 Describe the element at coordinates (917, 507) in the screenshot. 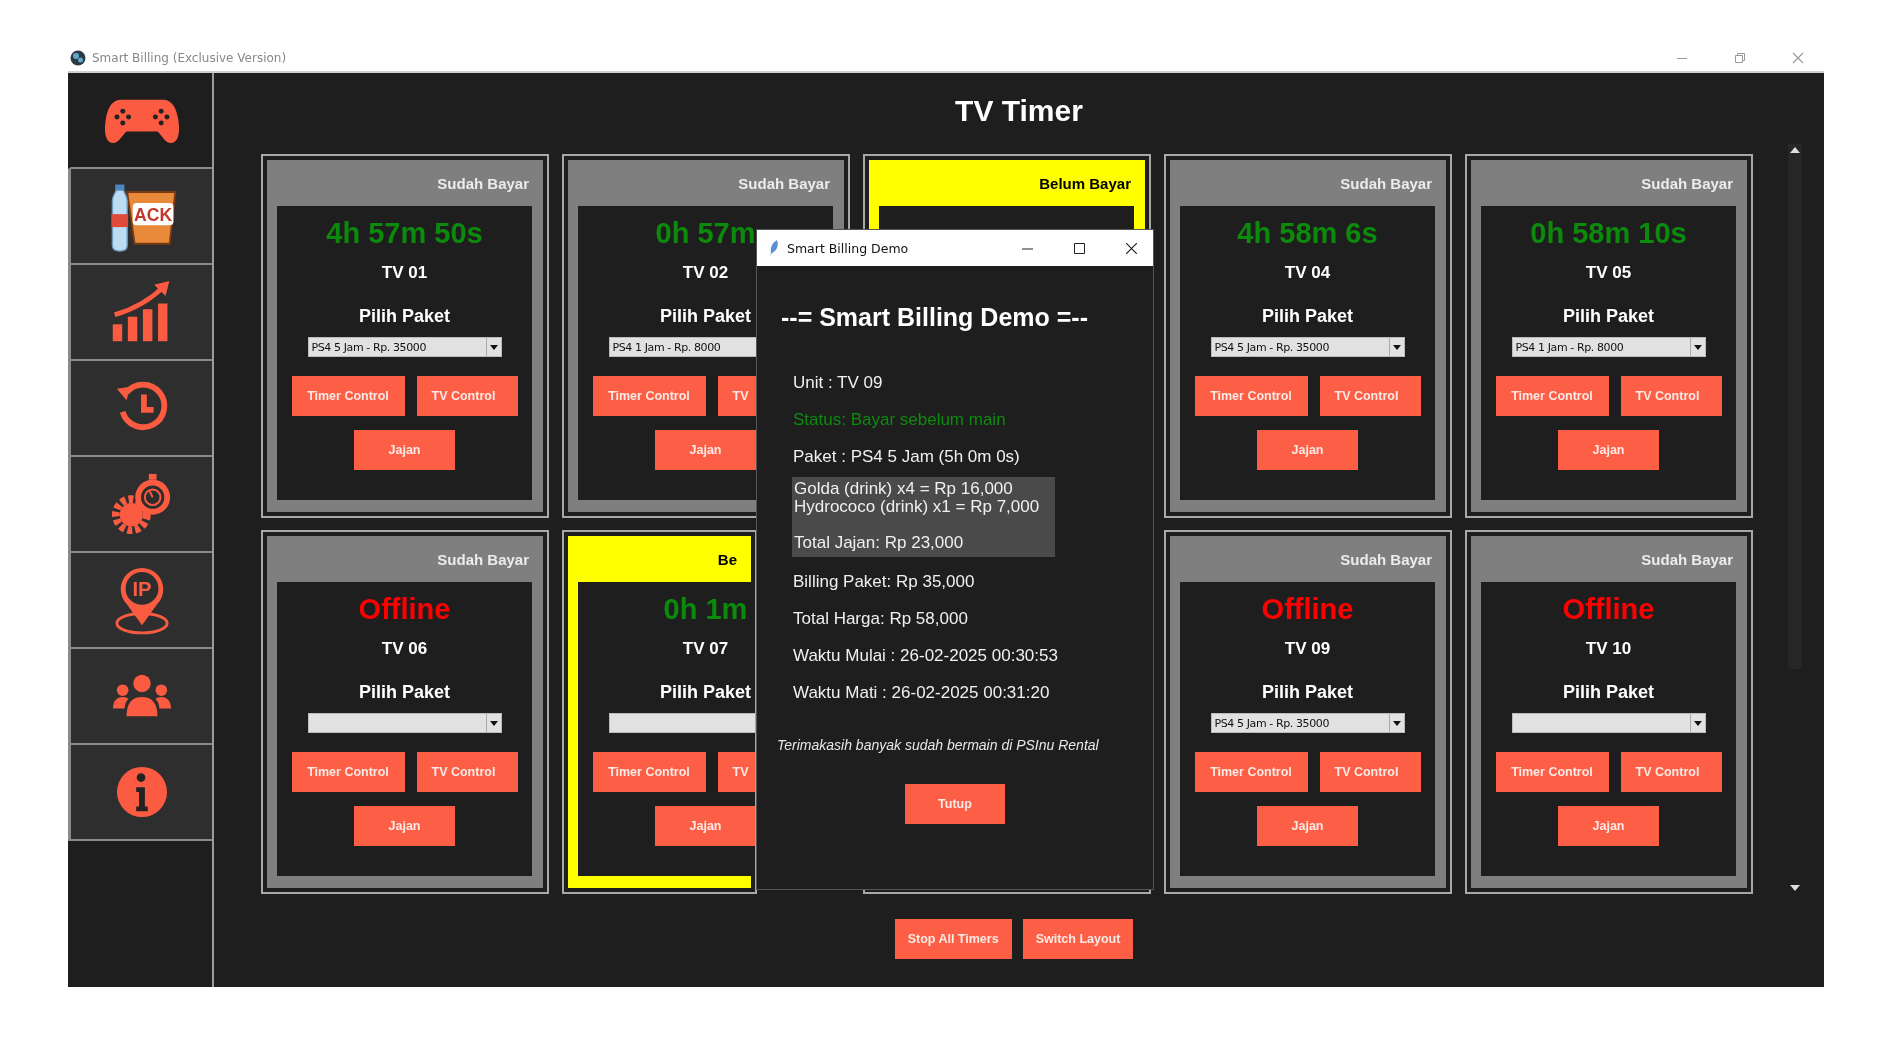

I see `snack-line: Hydrococo (drink) x1 = Rp 7,000` at that location.